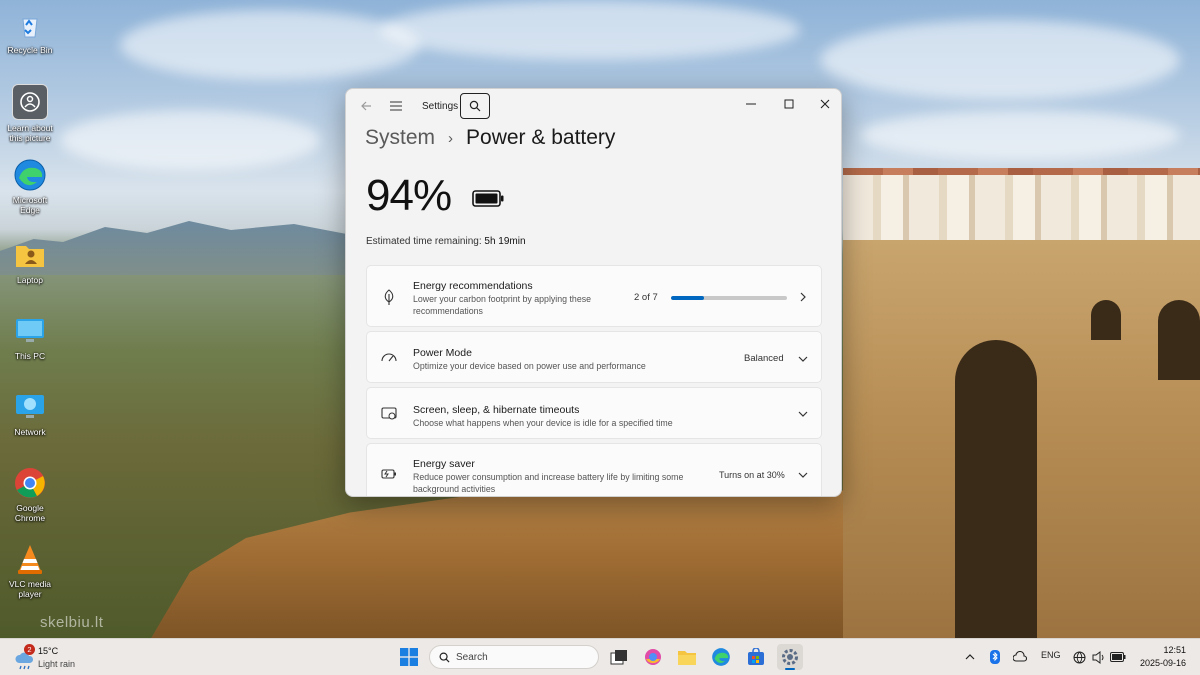 The height and width of the screenshot is (675, 1200). I want to click on gear-icon, so click(790, 657).